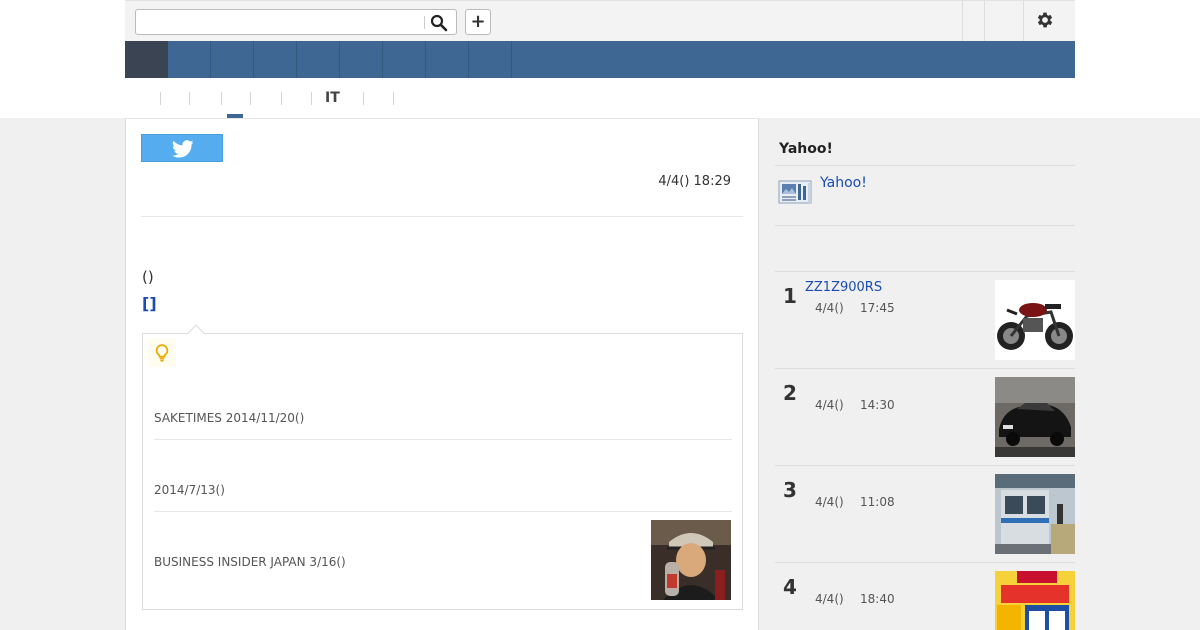 Image resolution: width=1200 pixels, height=630 pixels. What do you see at coordinates (877, 502) in the screenshot?
I see `rank-time: 11:08` at bounding box center [877, 502].